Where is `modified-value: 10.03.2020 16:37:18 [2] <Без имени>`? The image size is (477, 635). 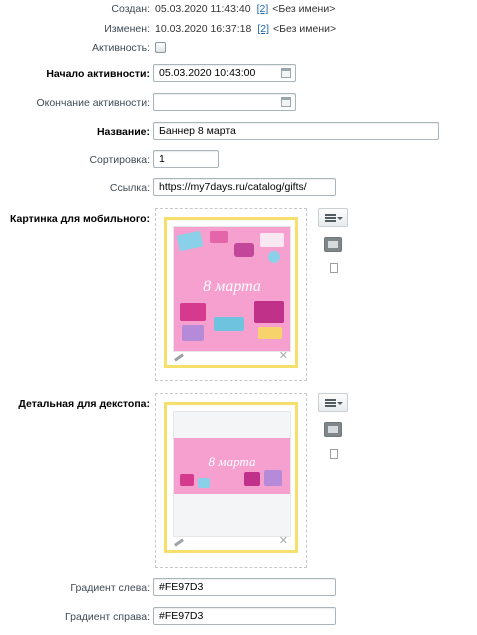
modified-value: 10.03.2020 16:37:18 [2] <Без имени> is located at coordinates (245, 29).